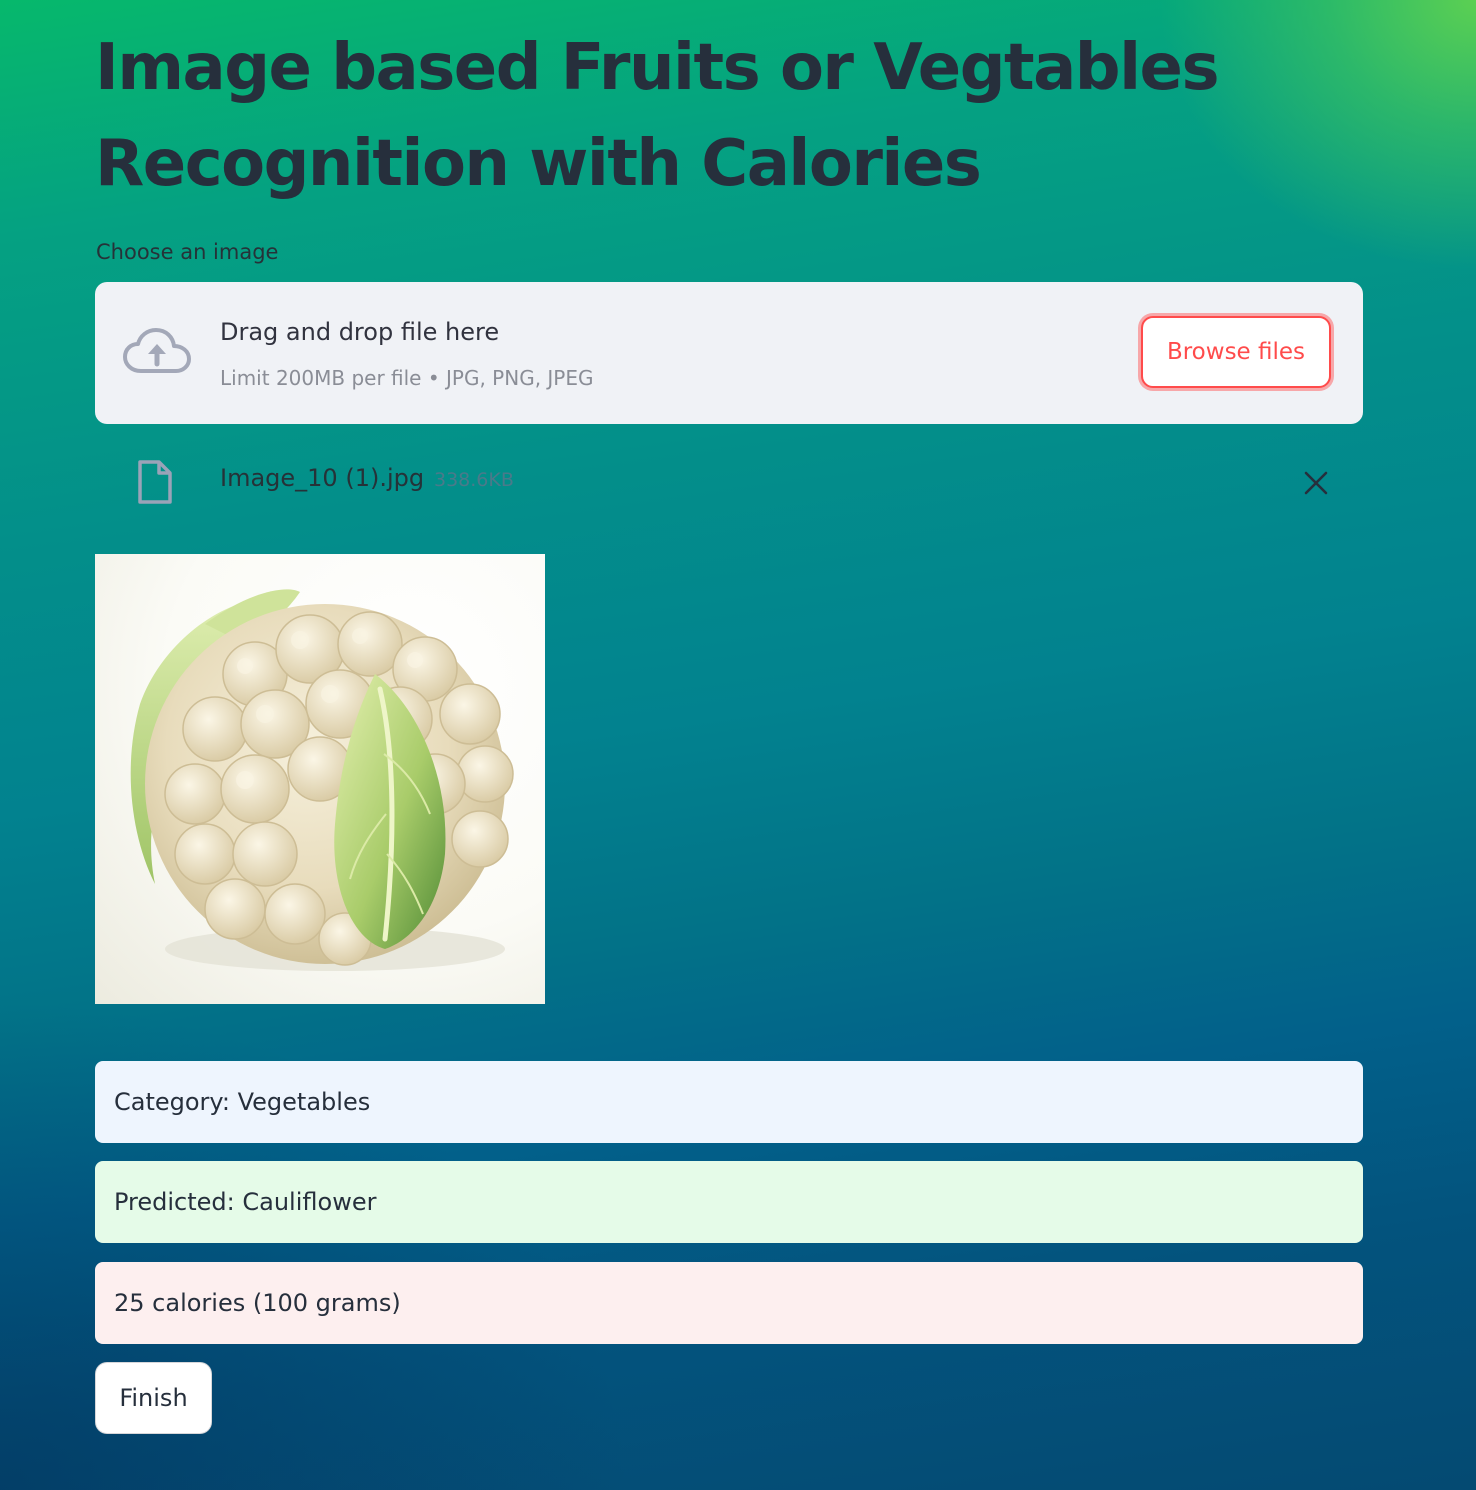 The height and width of the screenshot is (1490, 1476). I want to click on close-icon, so click(1316, 483).